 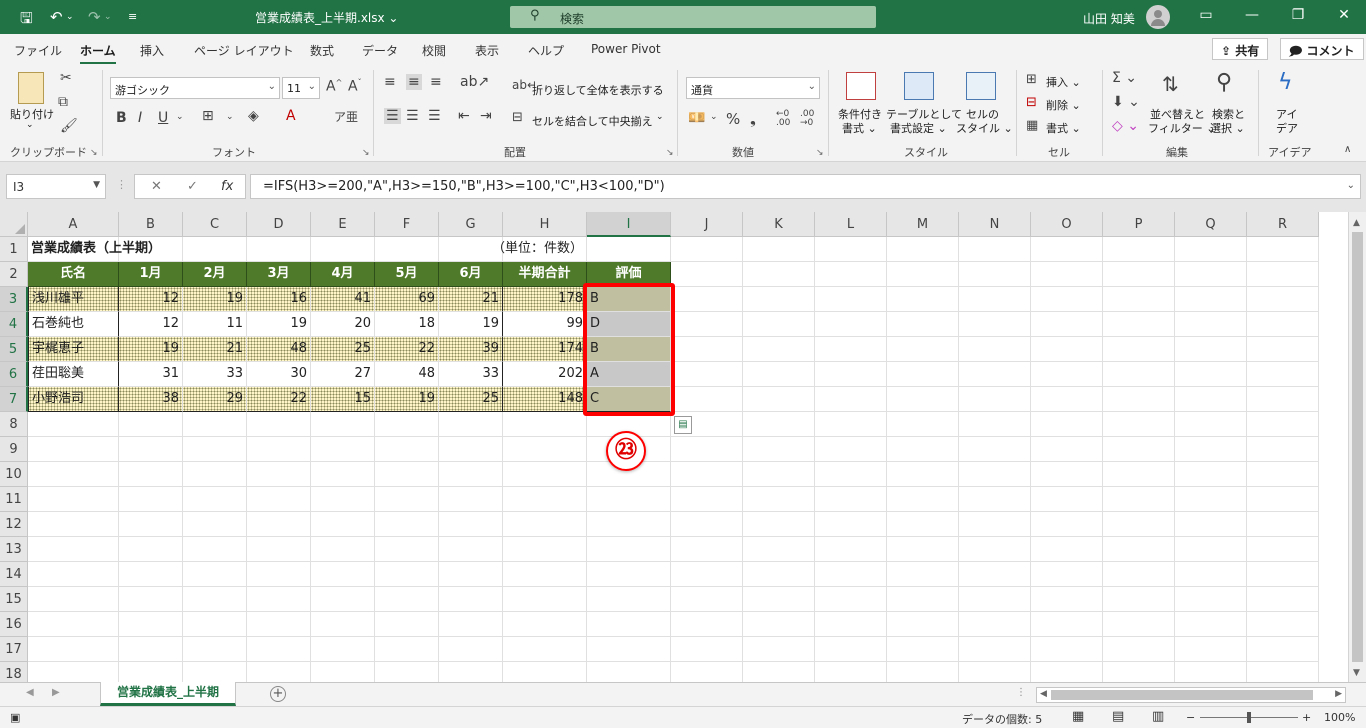 I want to click on column-header: I, so click(x=629, y=224).